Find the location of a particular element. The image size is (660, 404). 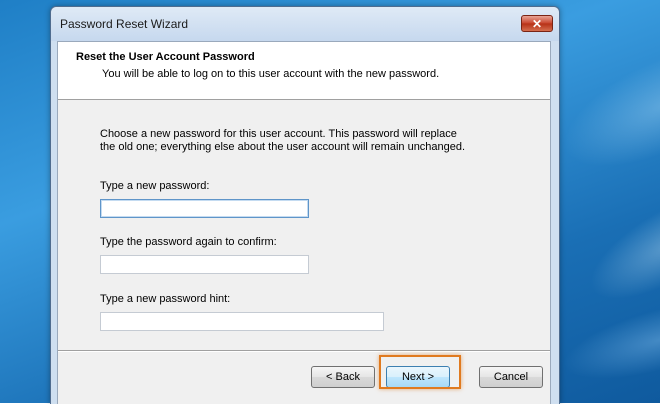

window-title: Password Reset Wizard is located at coordinates (124, 24).